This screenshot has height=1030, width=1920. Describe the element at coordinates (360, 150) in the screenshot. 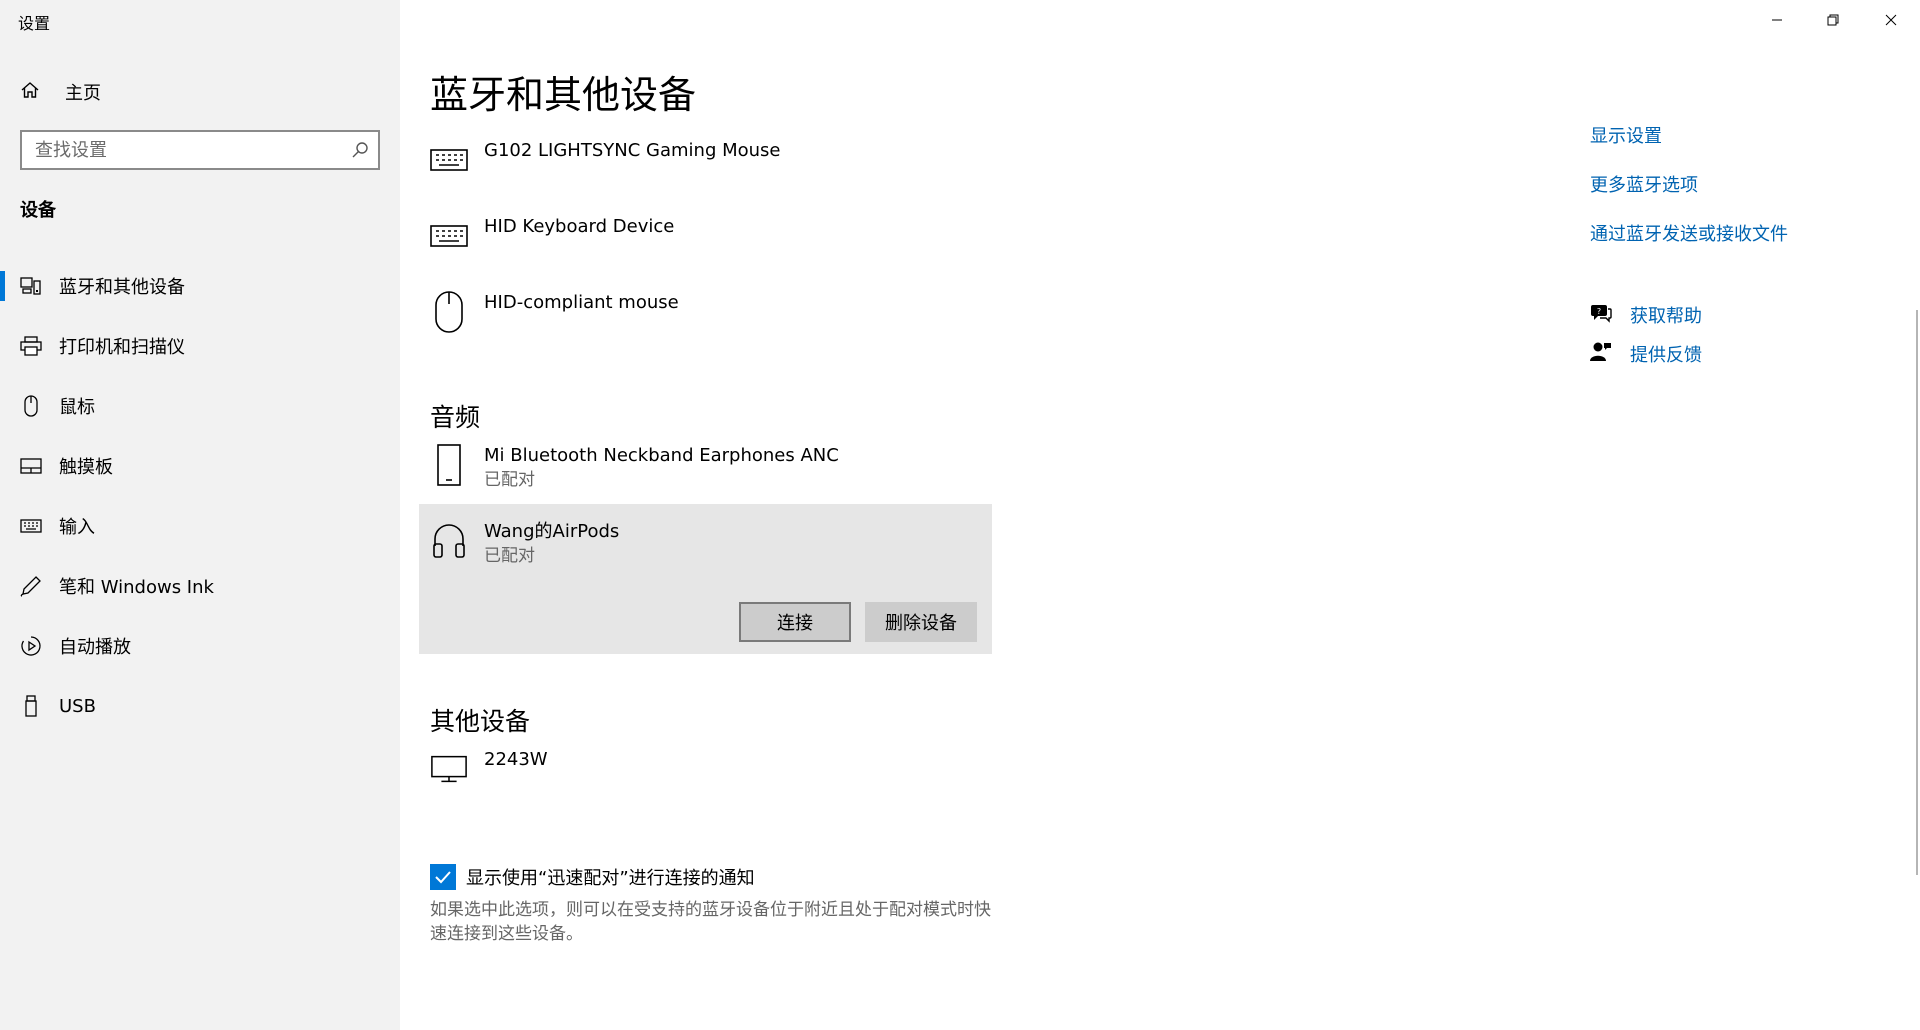

I see `search-icon` at that location.